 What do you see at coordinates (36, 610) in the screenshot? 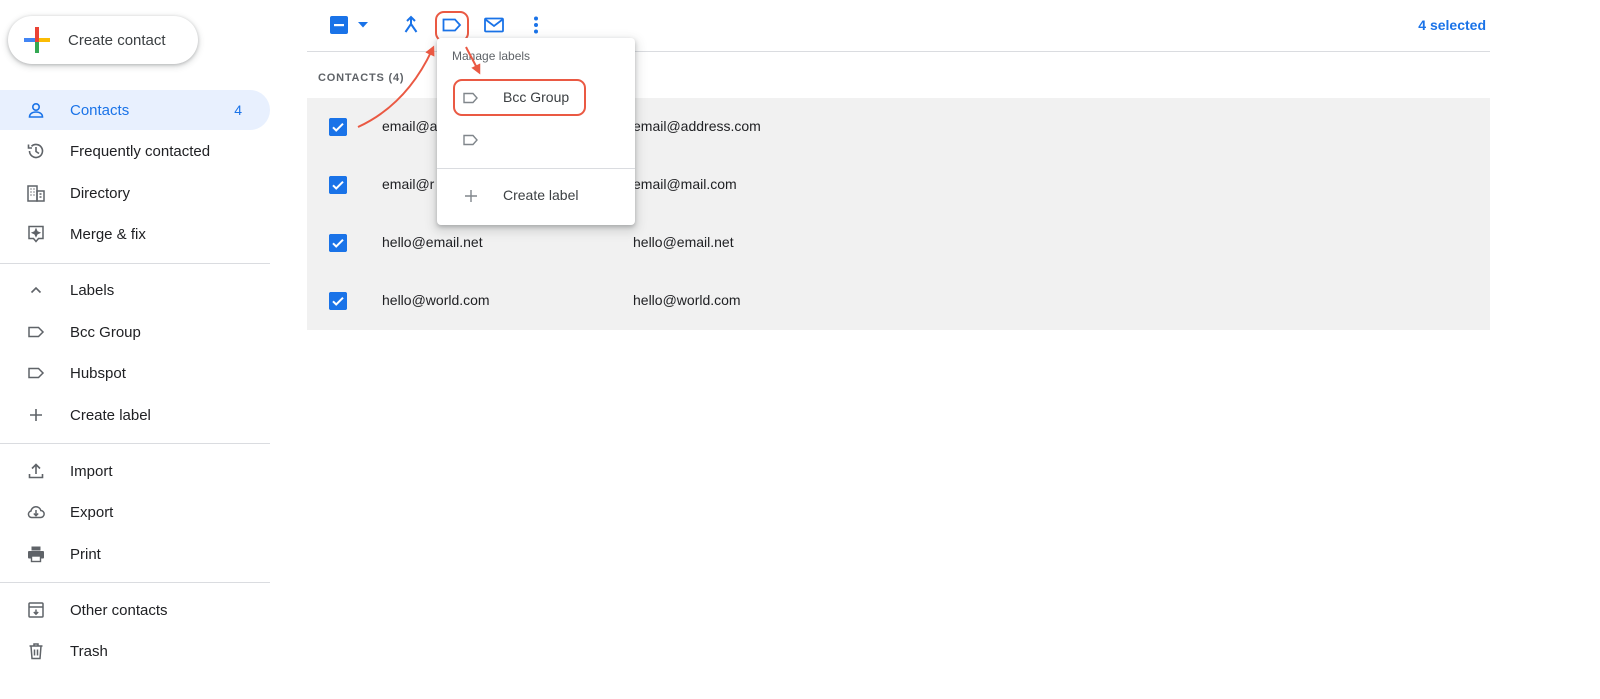
I see `archive-icon` at bounding box center [36, 610].